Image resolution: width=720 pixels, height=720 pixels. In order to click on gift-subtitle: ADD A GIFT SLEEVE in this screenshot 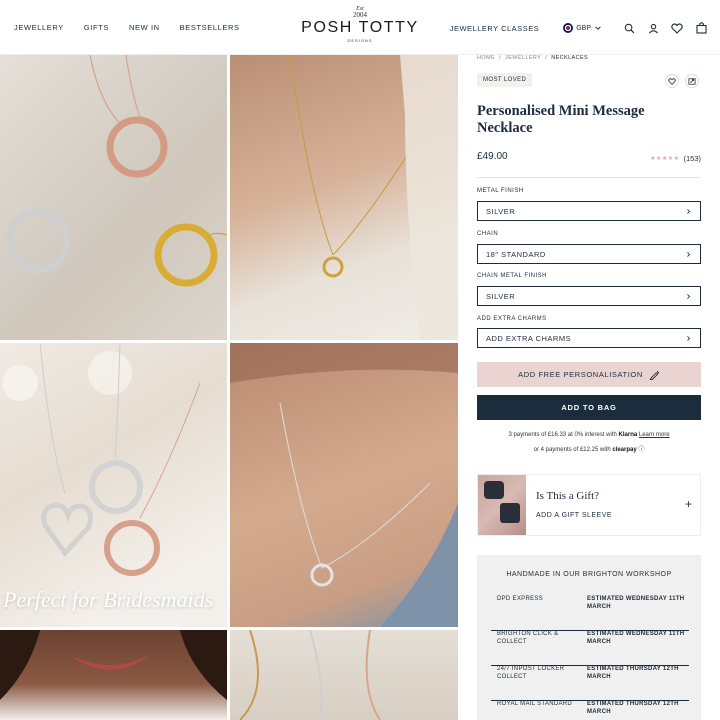, I will do `click(574, 515)`.